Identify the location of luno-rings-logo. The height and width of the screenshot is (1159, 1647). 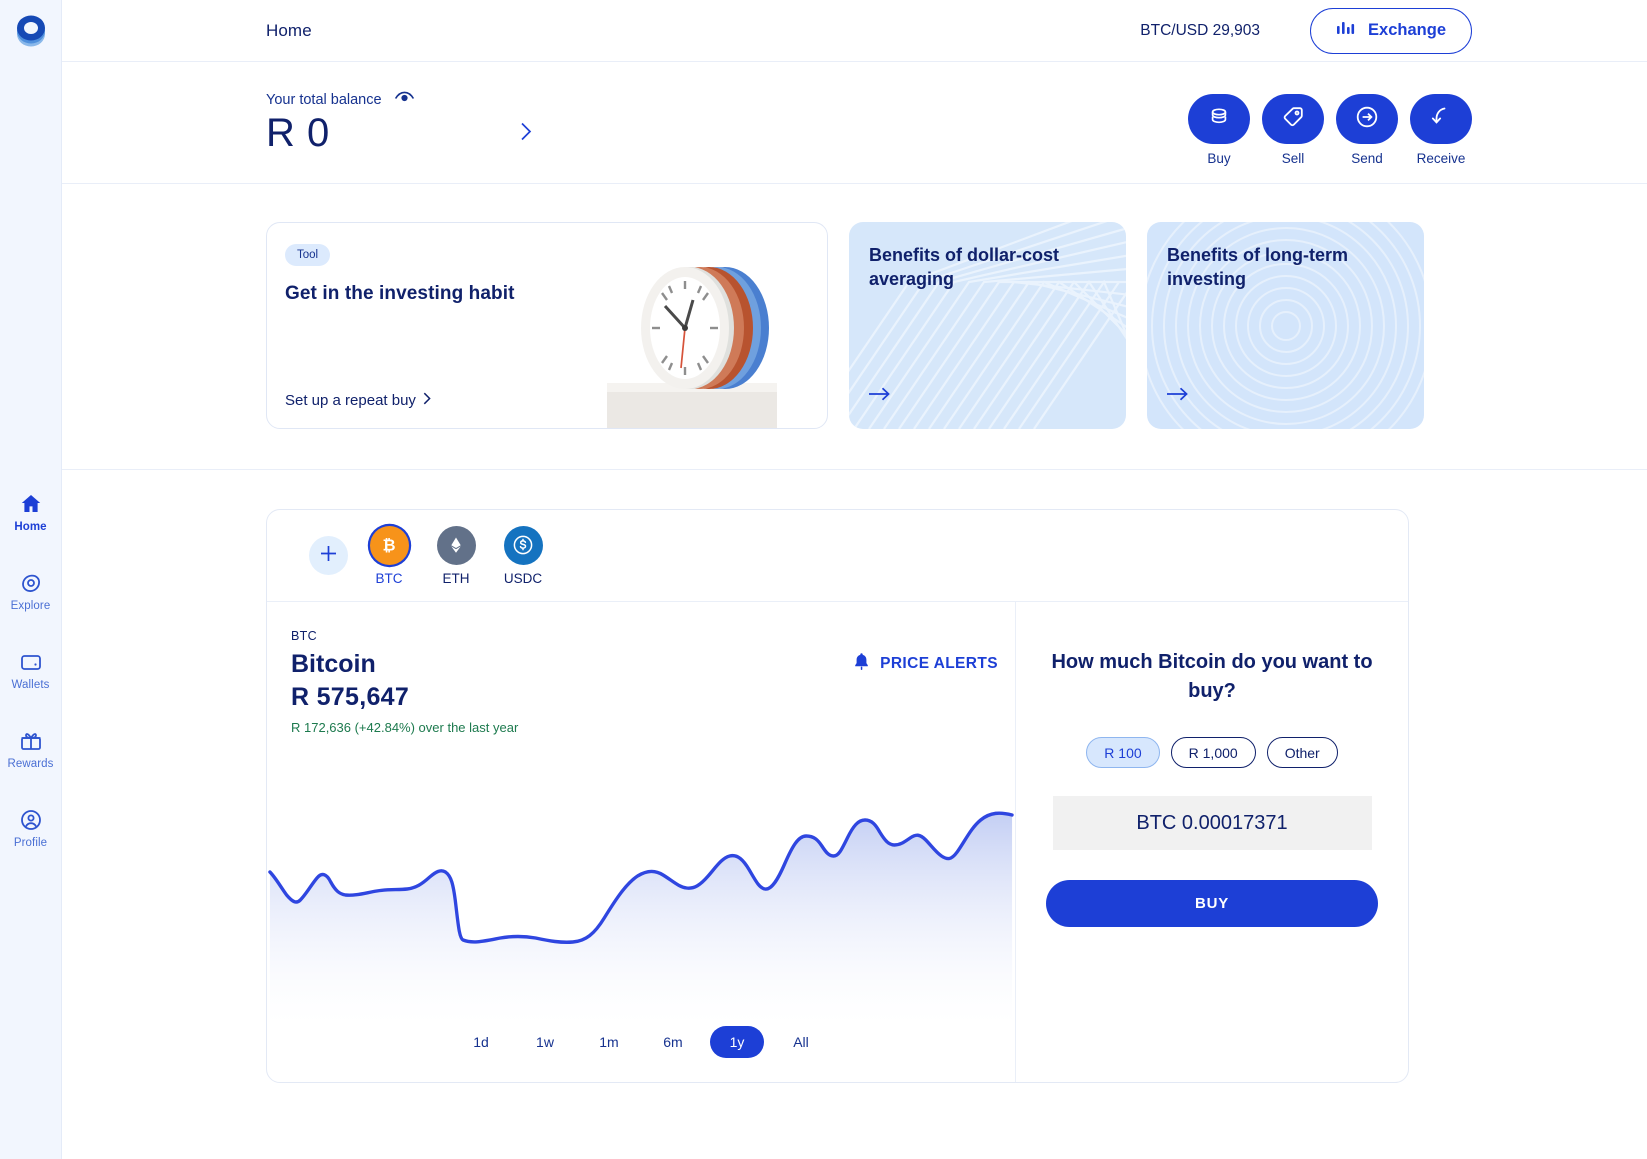
(31, 30).